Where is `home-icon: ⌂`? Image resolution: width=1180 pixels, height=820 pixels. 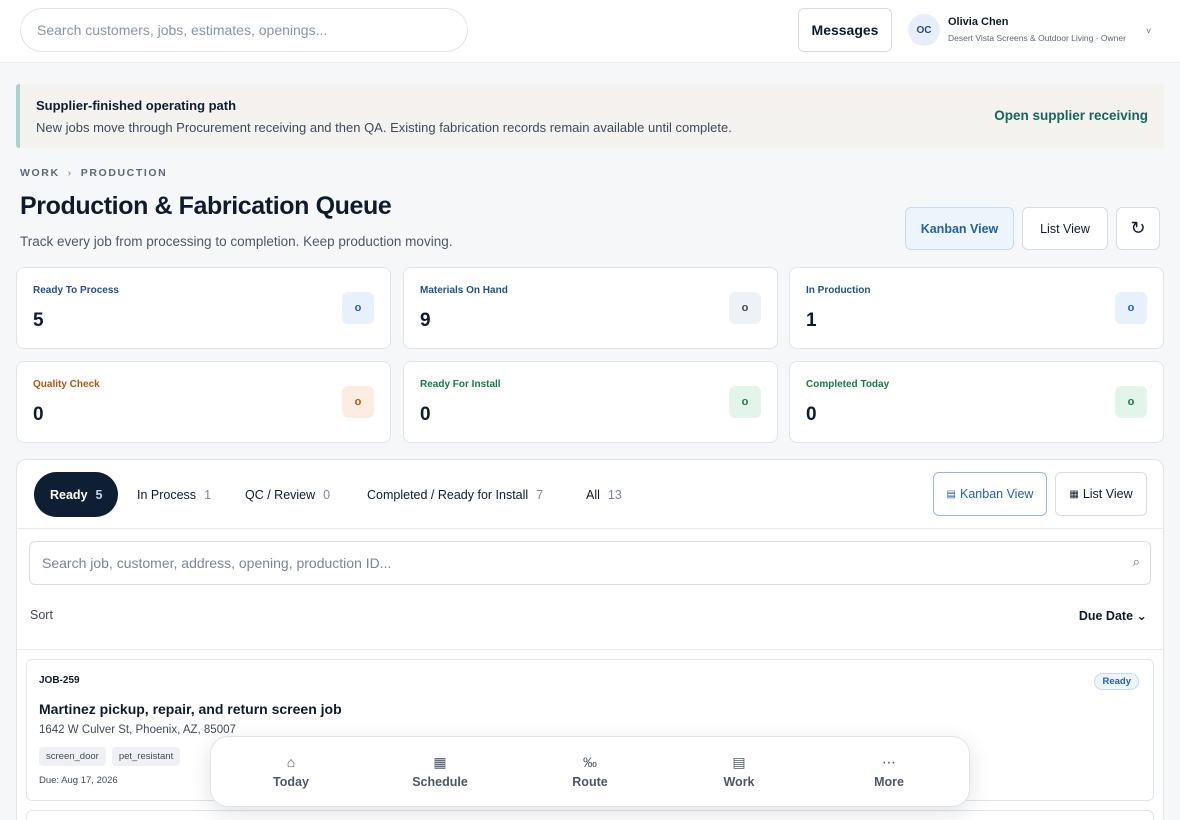
home-icon: ⌂ is located at coordinates (291, 762).